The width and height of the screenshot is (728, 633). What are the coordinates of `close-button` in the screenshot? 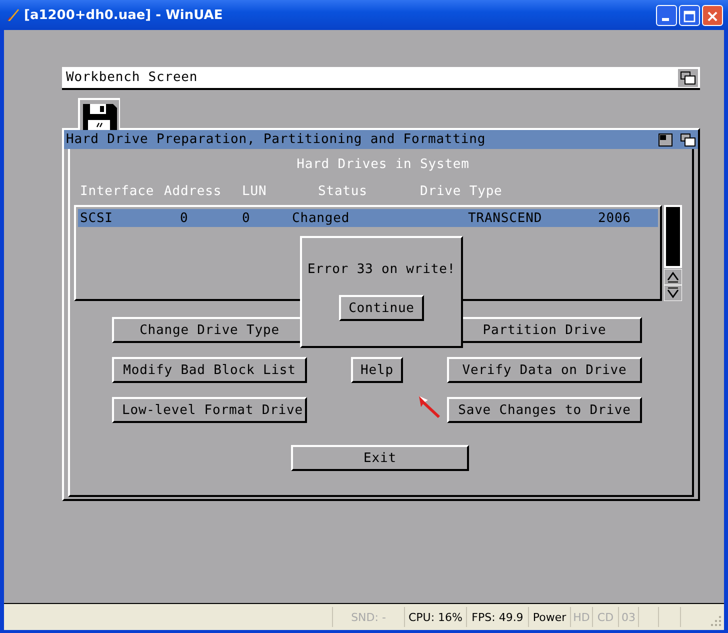 It's located at (712, 15).